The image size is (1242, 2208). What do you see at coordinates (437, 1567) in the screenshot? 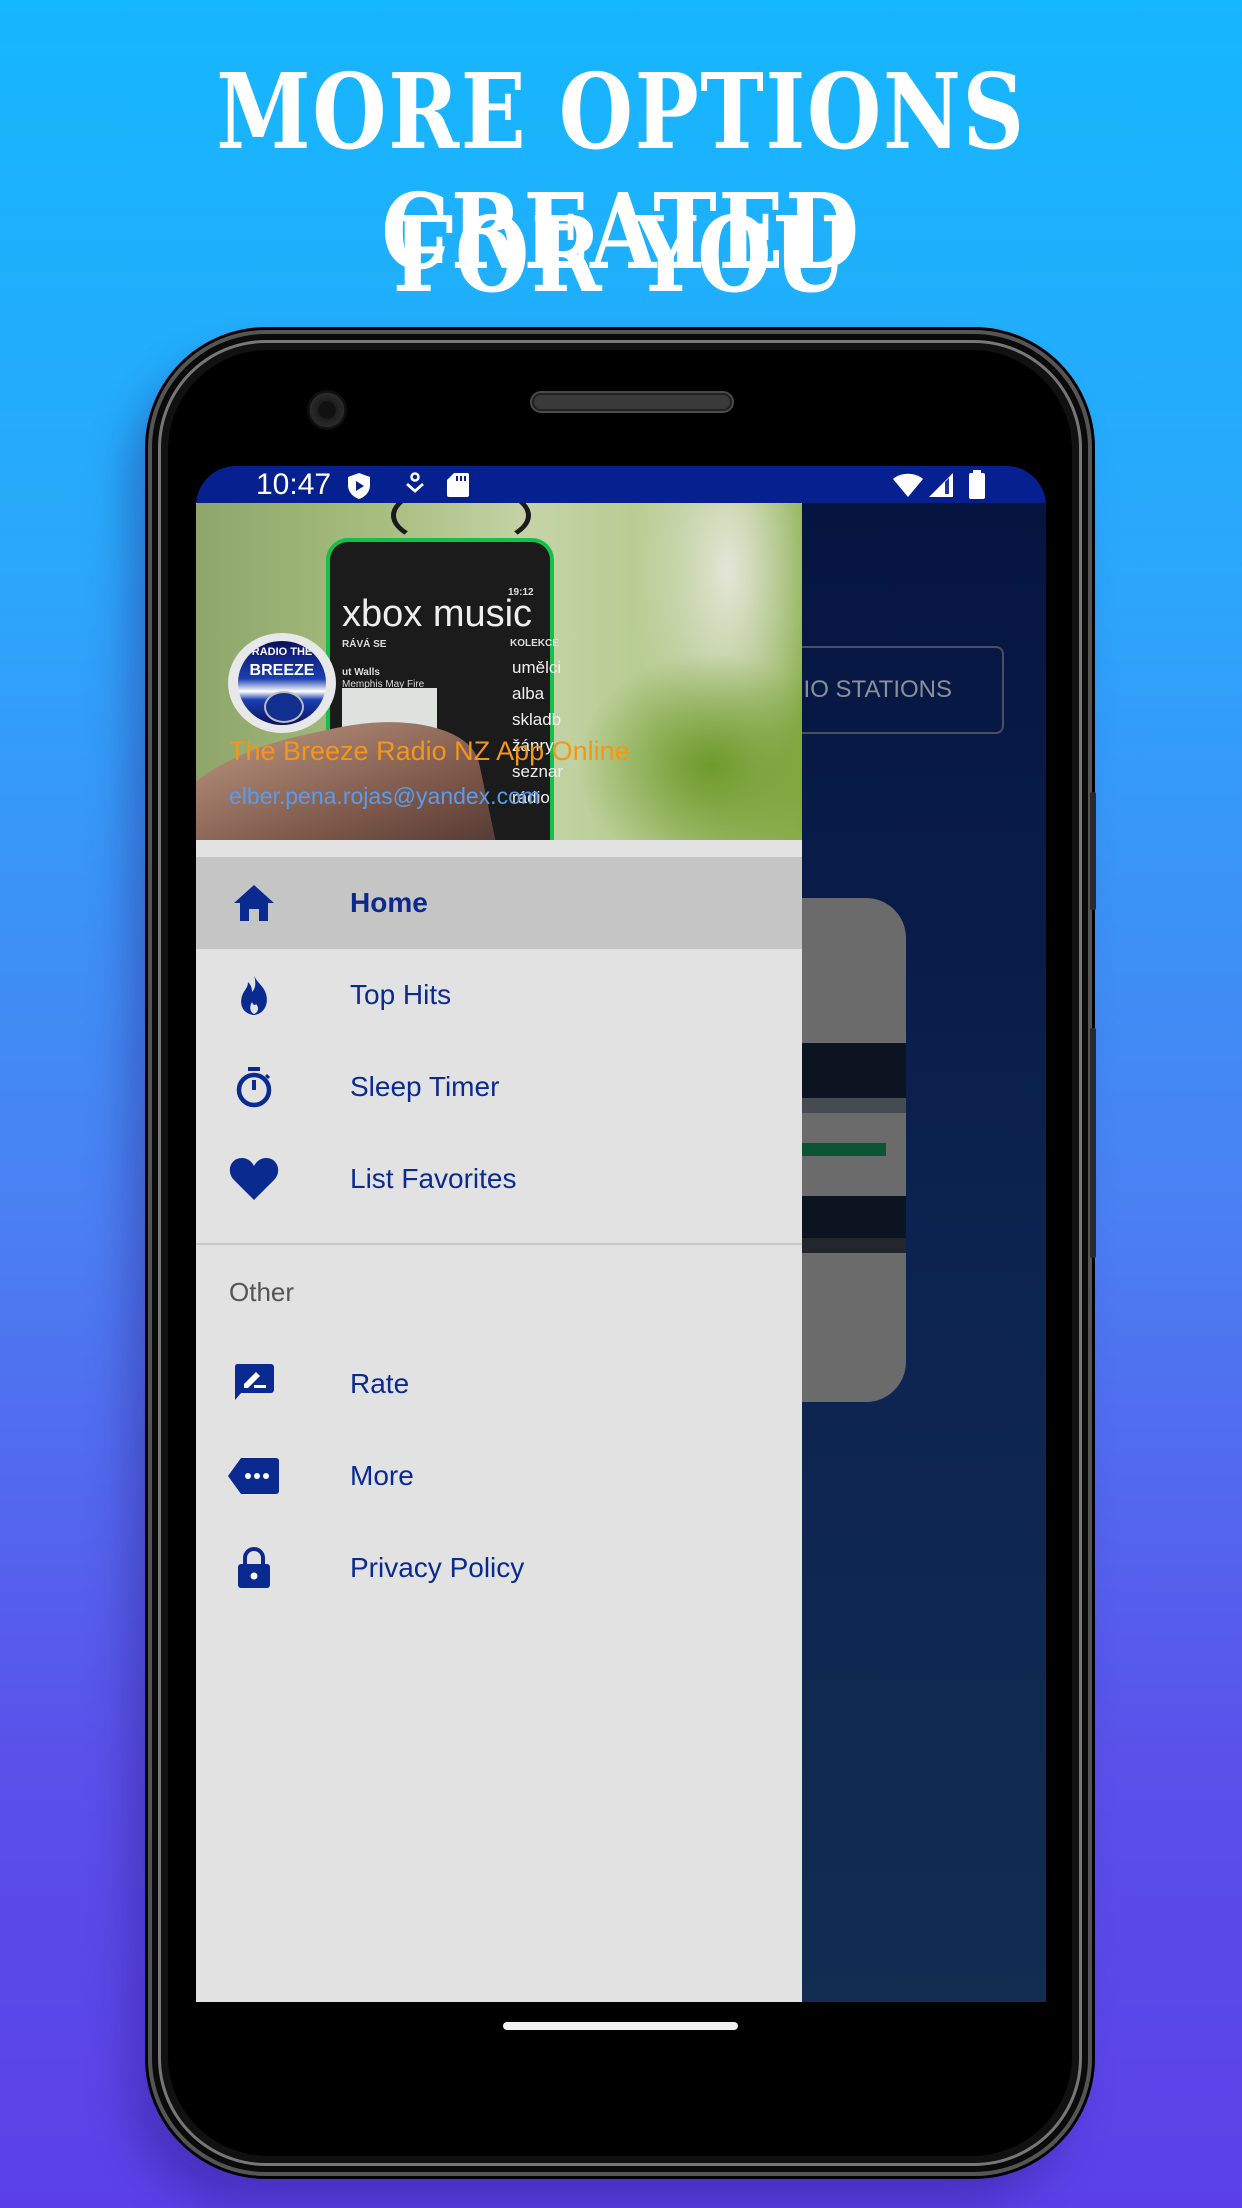
I see `menu-label: Privacy Policy` at bounding box center [437, 1567].